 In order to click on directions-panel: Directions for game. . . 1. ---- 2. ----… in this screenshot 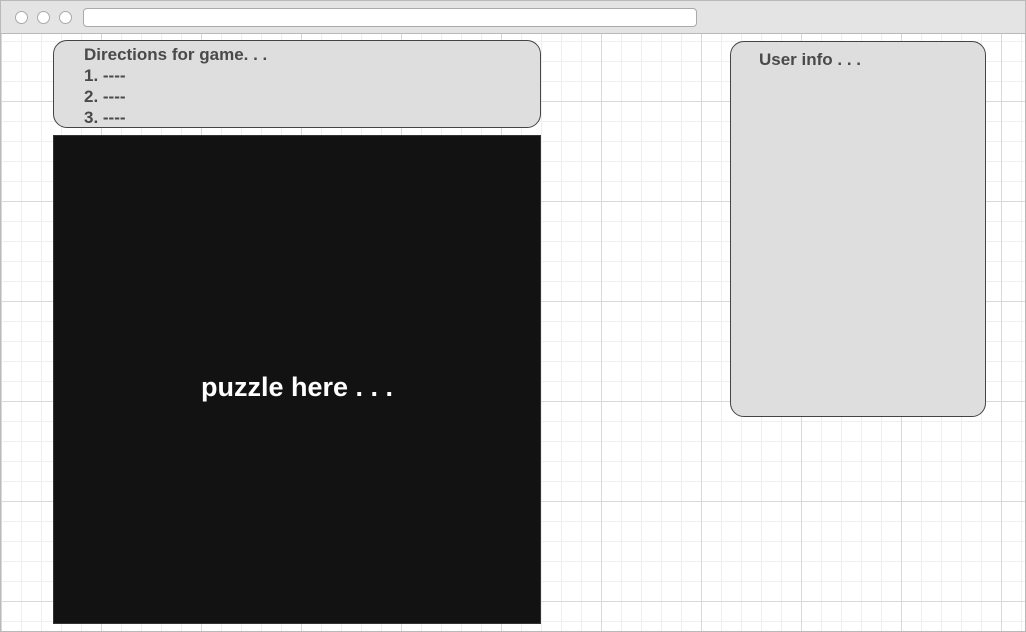, I will do `click(297, 84)`.